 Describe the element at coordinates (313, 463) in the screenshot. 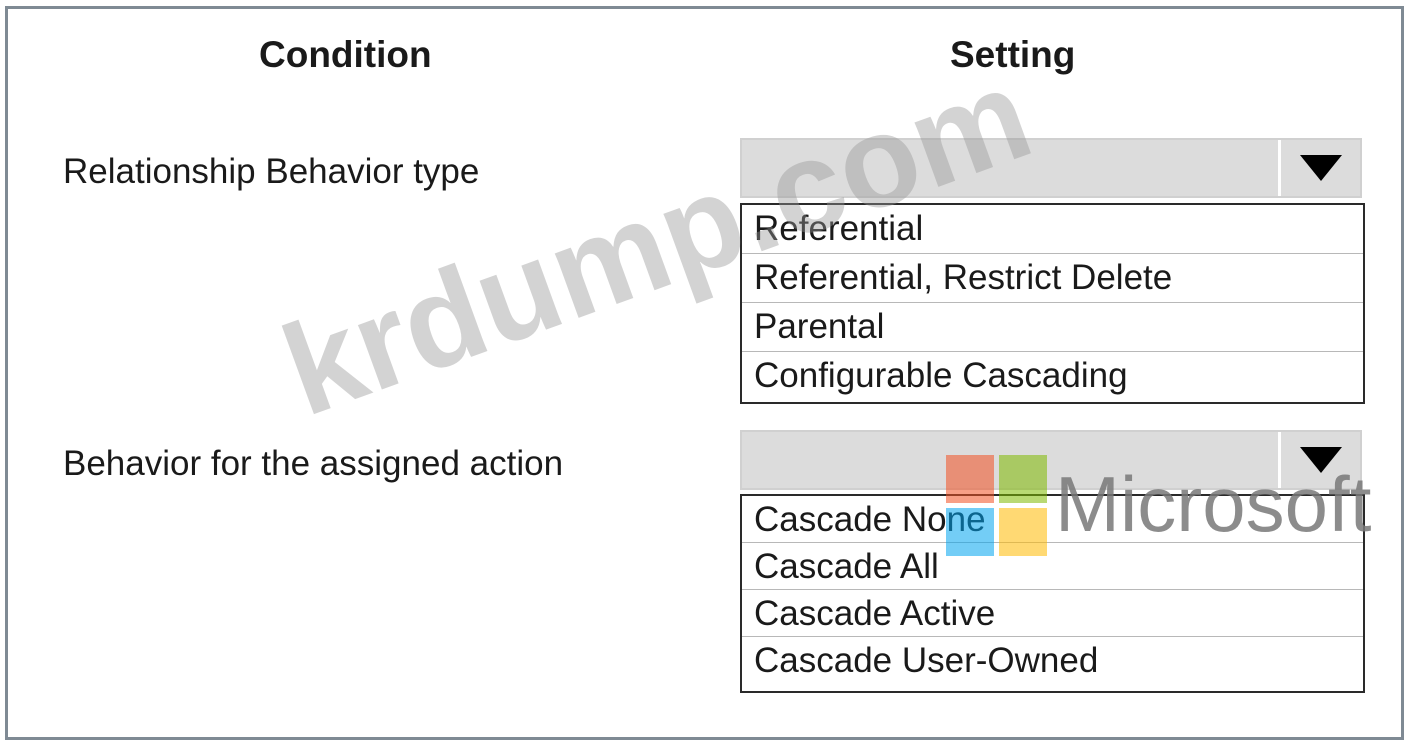

I see `assigned-action-behavior-label: Behavior for the assigned action` at that location.